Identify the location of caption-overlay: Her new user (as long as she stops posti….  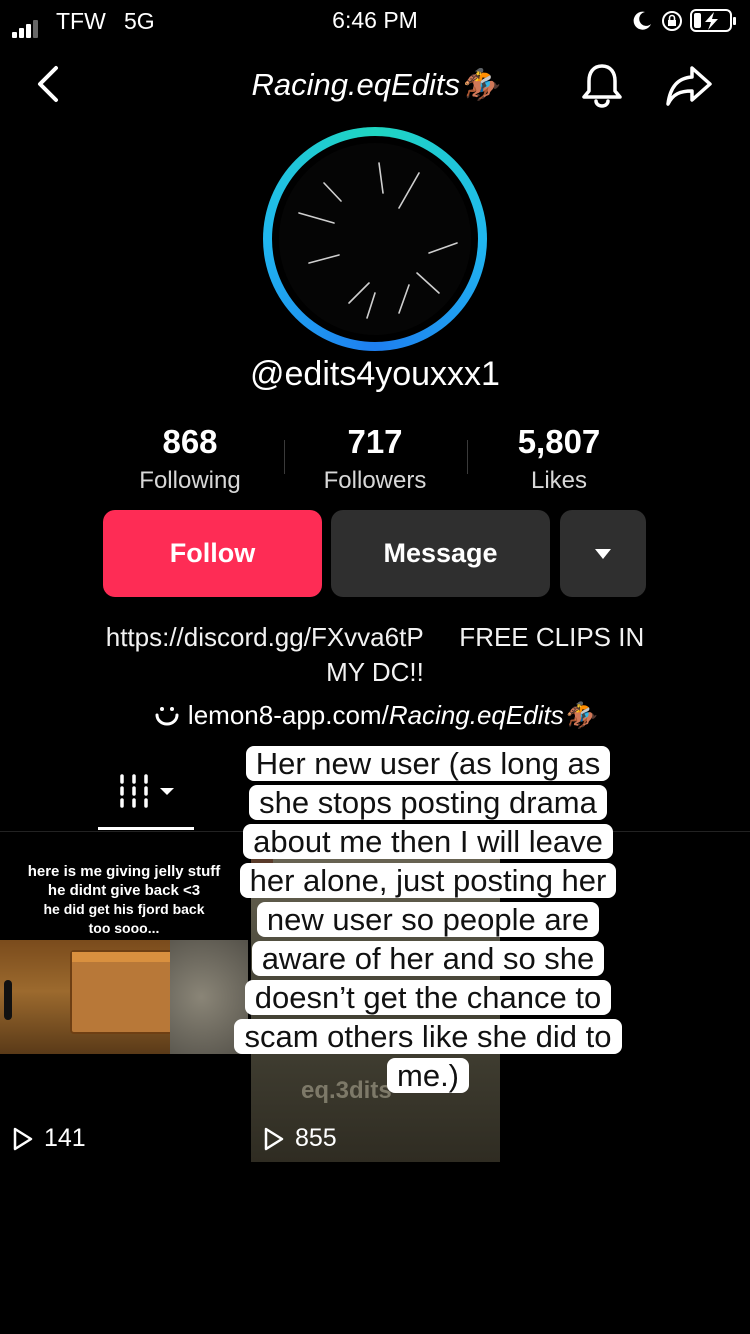
(428, 919).